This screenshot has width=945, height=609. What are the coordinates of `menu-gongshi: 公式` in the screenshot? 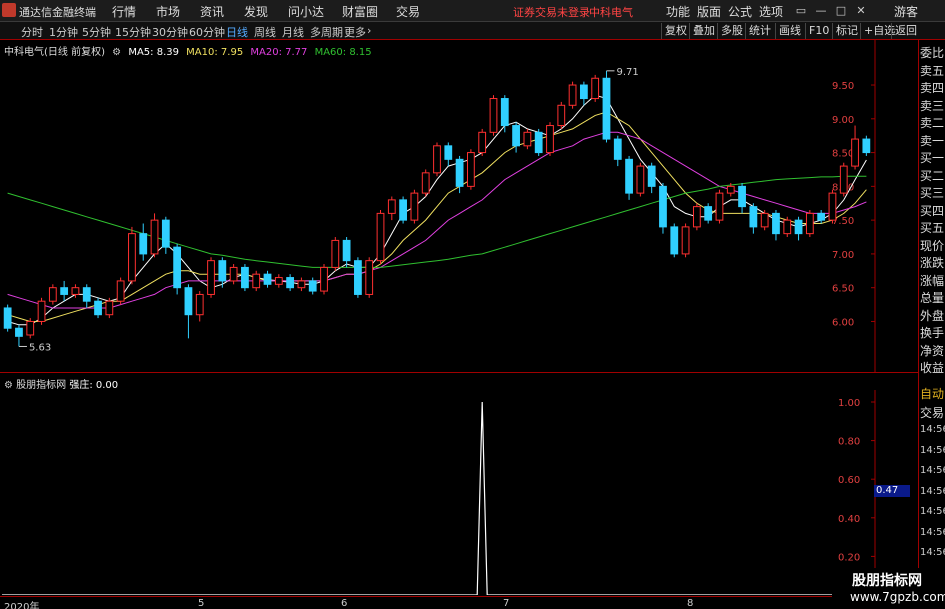 It's located at (740, 11).